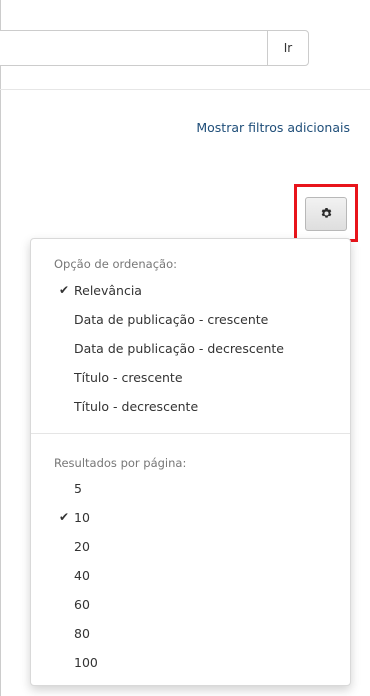 This screenshot has height=696, width=370. What do you see at coordinates (190, 517) in the screenshot?
I see `rpp-option-10: ✔ 10` at bounding box center [190, 517].